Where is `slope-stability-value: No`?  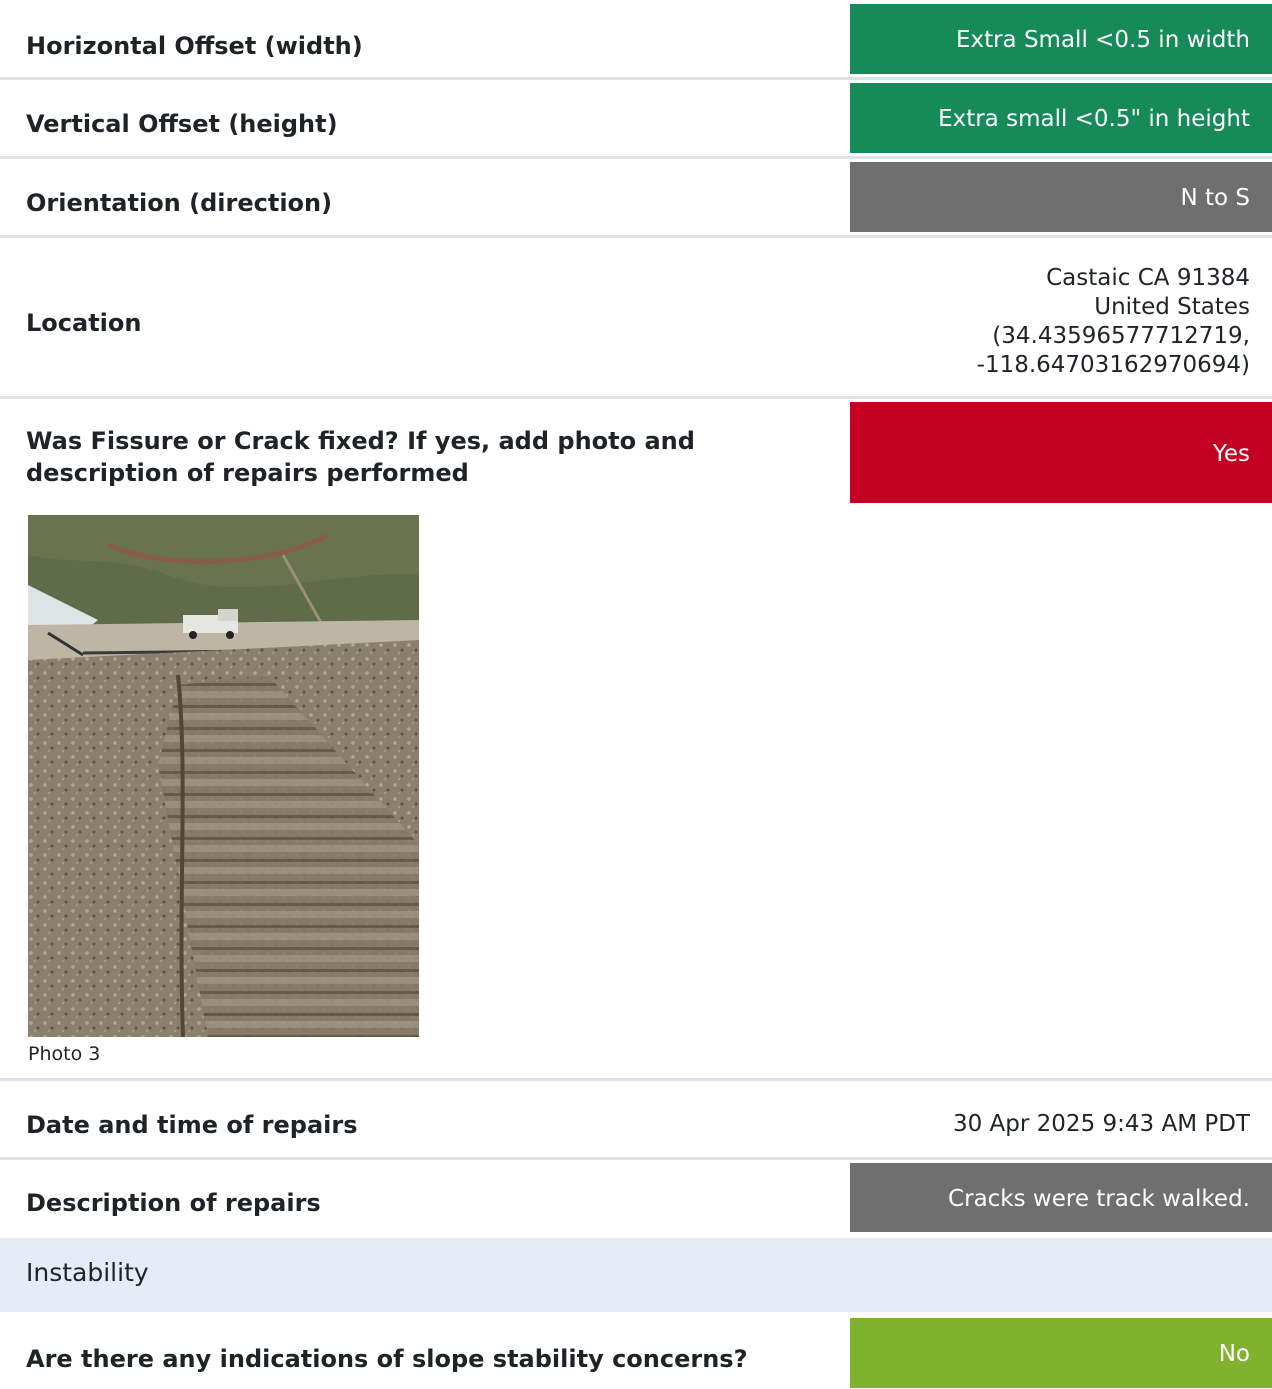 slope-stability-value: No is located at coordinates (1061, 1353).